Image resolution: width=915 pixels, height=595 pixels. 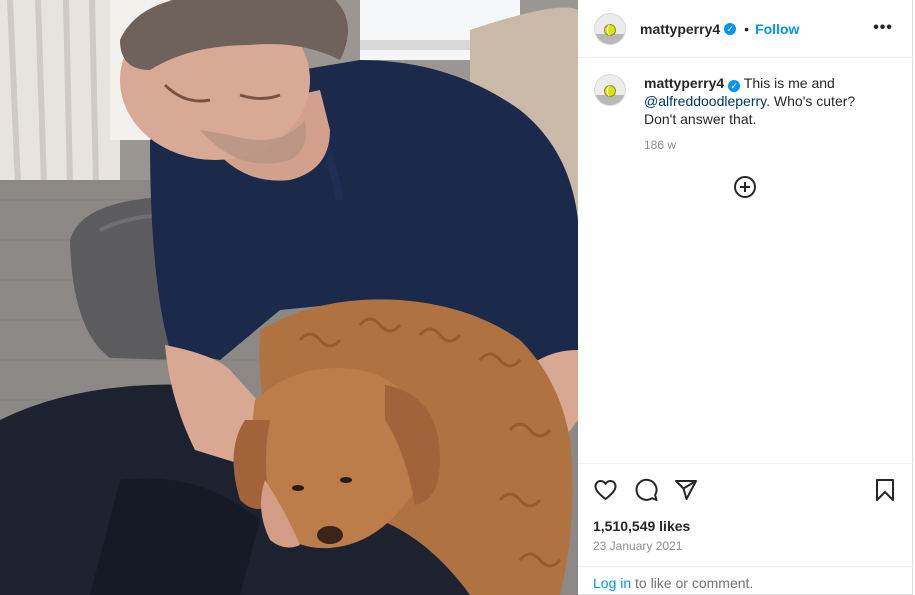 What do you see at coordinates (764, 145) in the screenshot?
I see `caption-timestamp: 186 w` at bounding box center [764, 145].